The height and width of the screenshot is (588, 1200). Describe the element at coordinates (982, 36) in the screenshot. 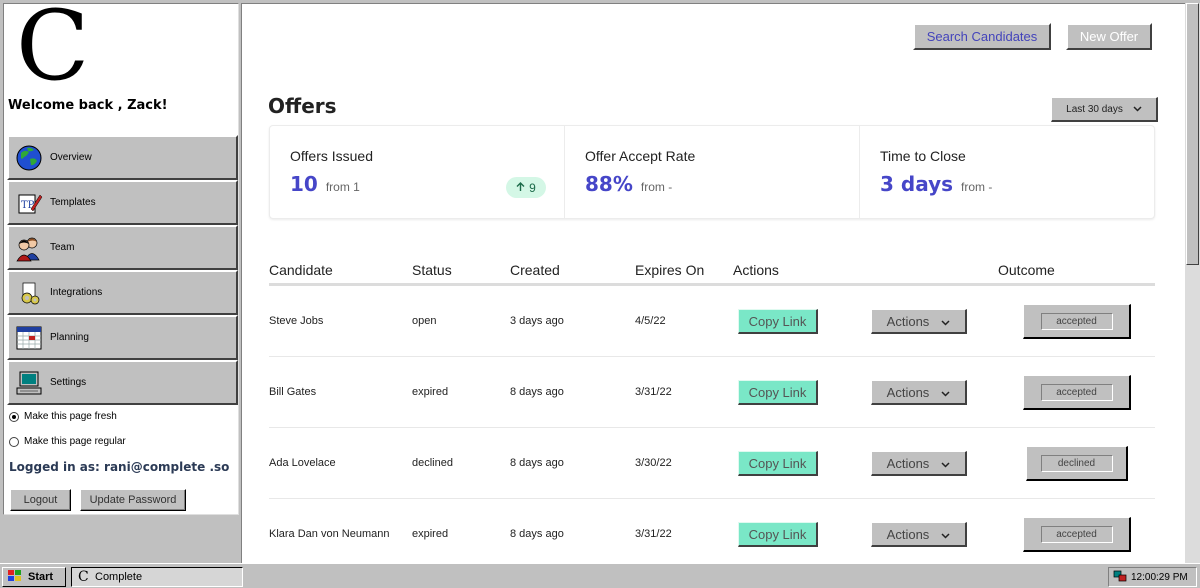

I see `search-candidates-button: Search Candidates` at that location.